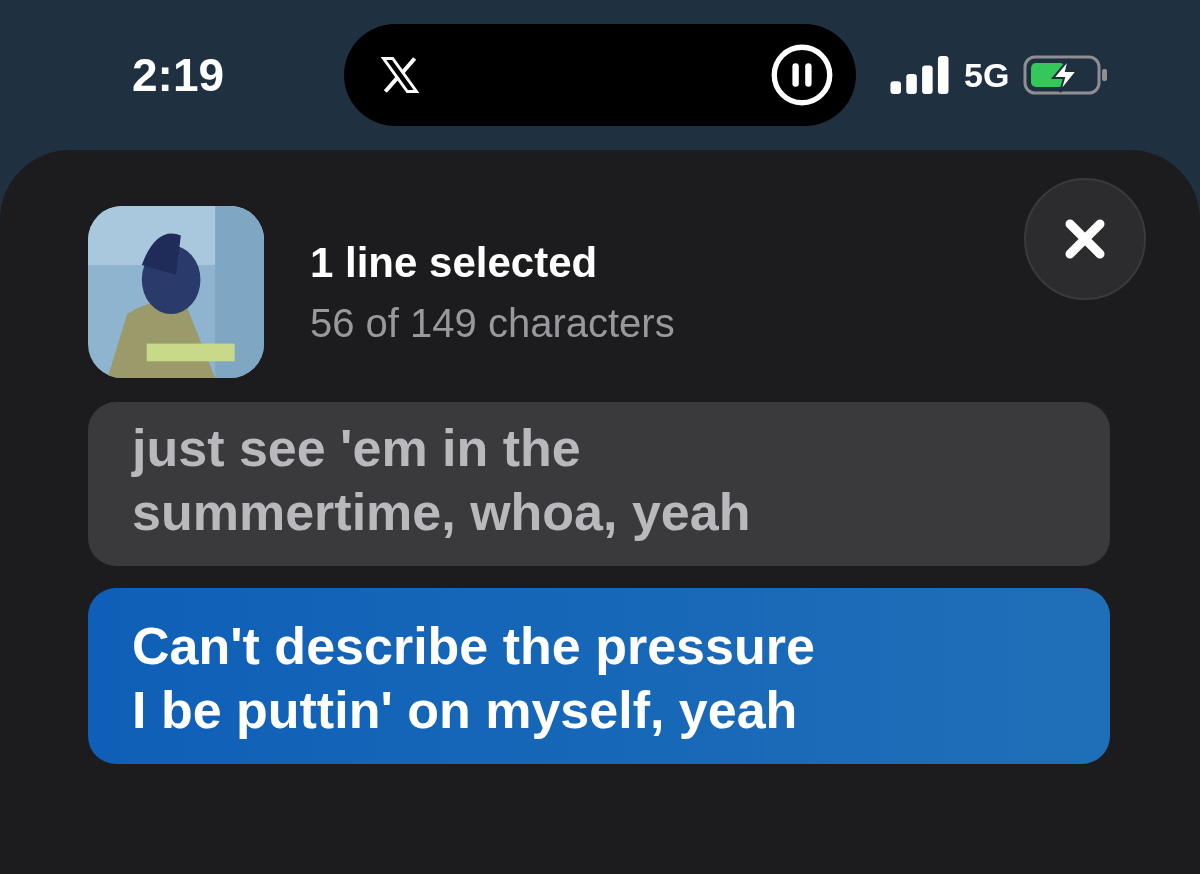 This screenshot has height=874, width=1200. What do you see at coordinates (442, 512) in the screenshot?
I see `lyric-line: summertime, whoa, yeah` at bounding box center [442, 512].